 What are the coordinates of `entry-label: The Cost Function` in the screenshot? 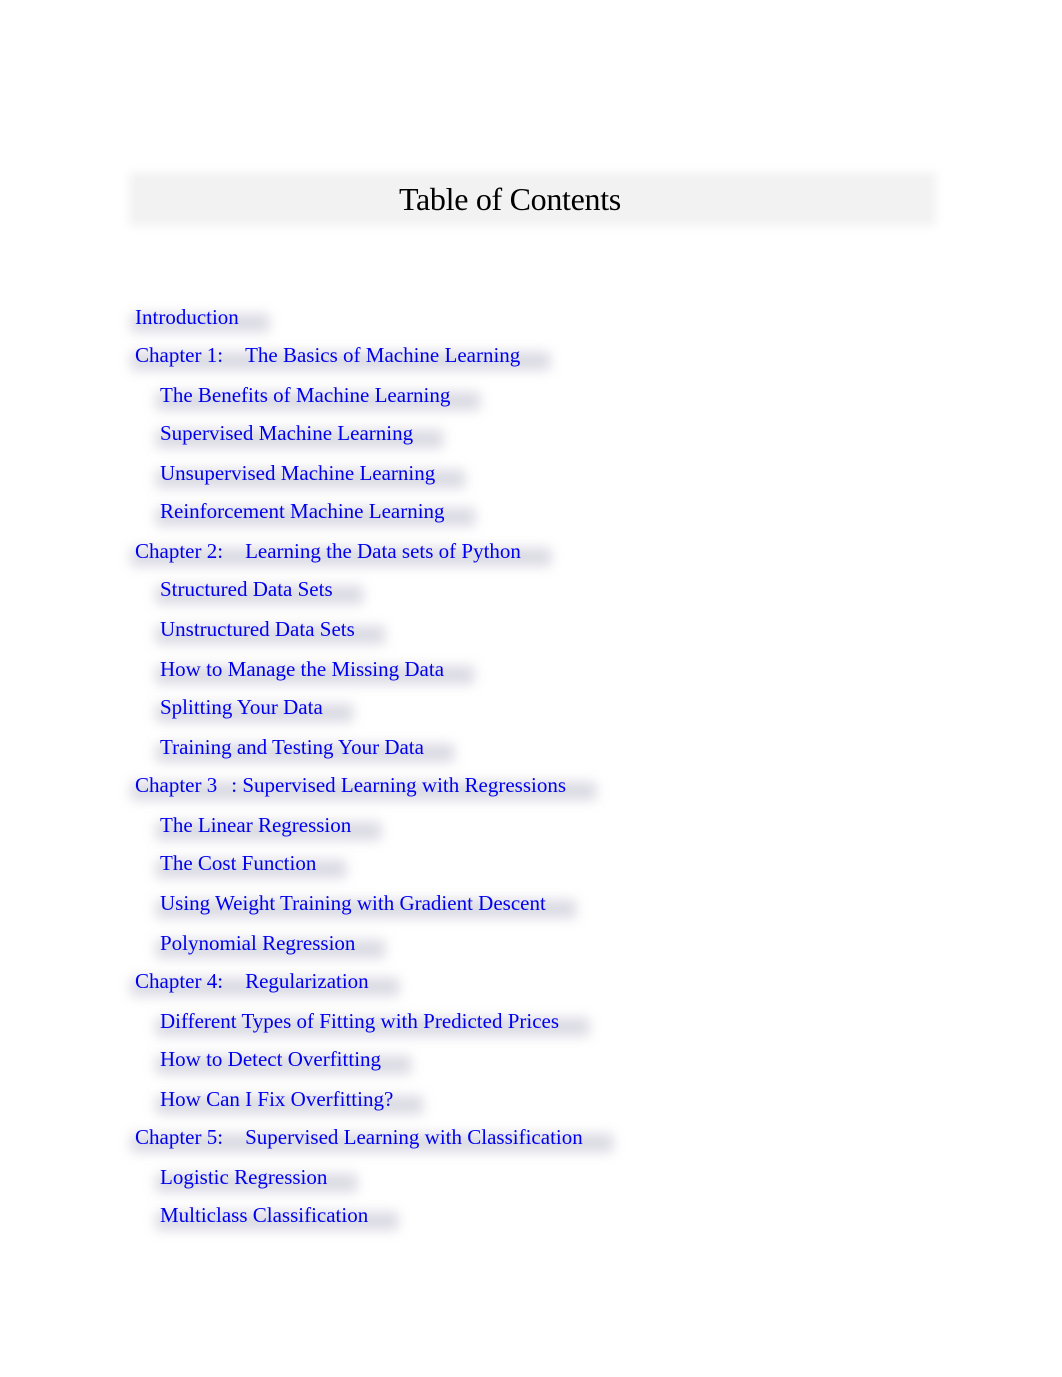 It's located at (238, 863).